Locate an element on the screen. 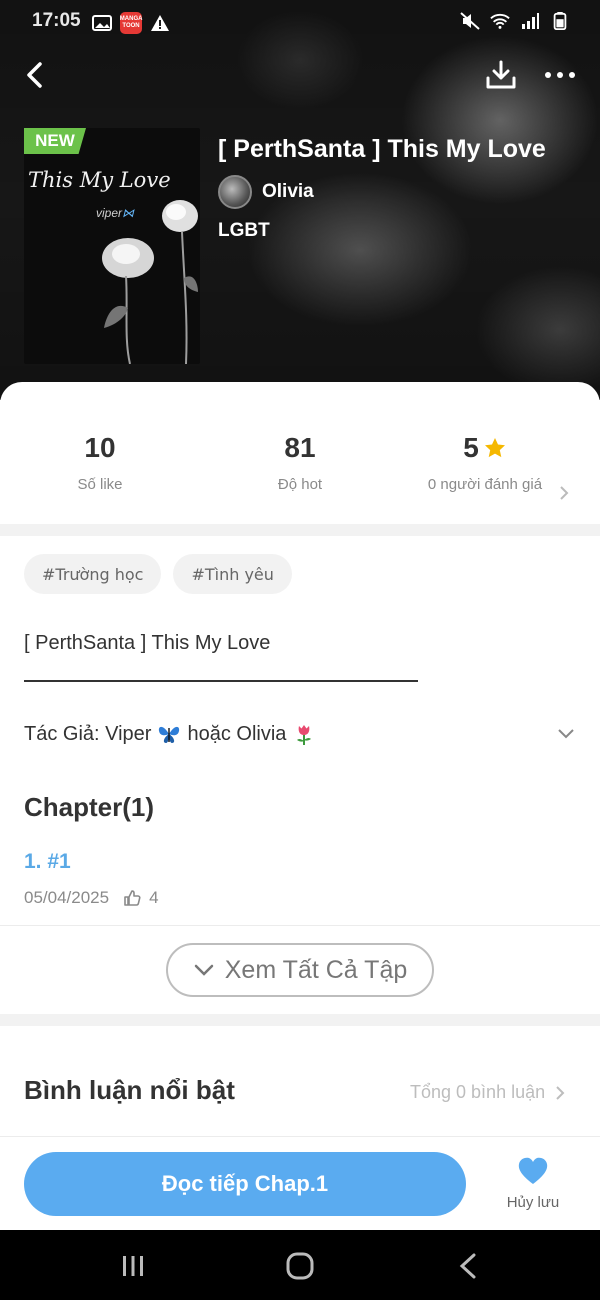  view-all-label: Xem Tất Cả Tập is located at coordinates (316, 969).